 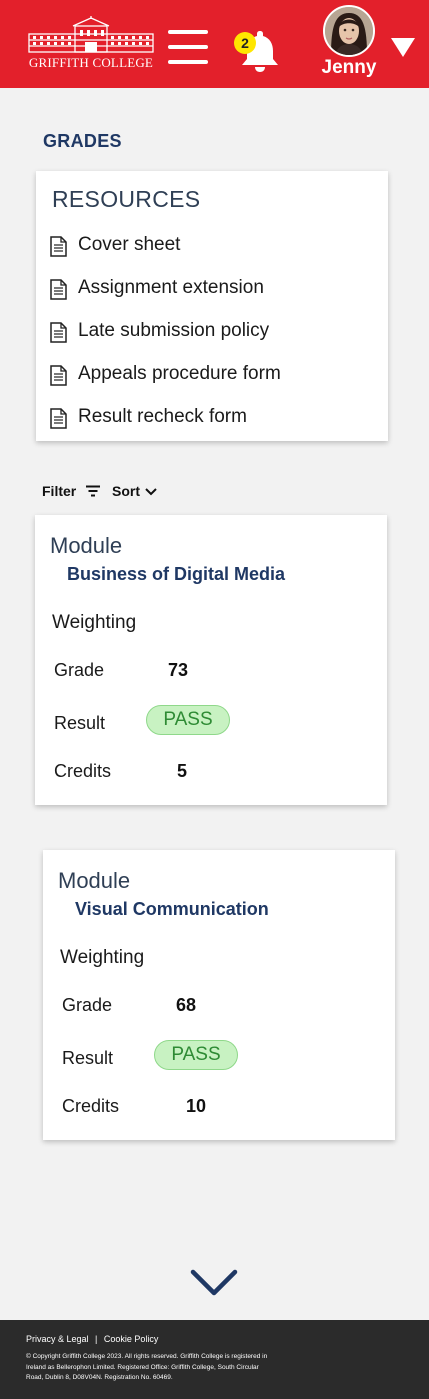 I want to click on resource-link-result-recheck-form: Result recheck form, so click(x=210, y=419).